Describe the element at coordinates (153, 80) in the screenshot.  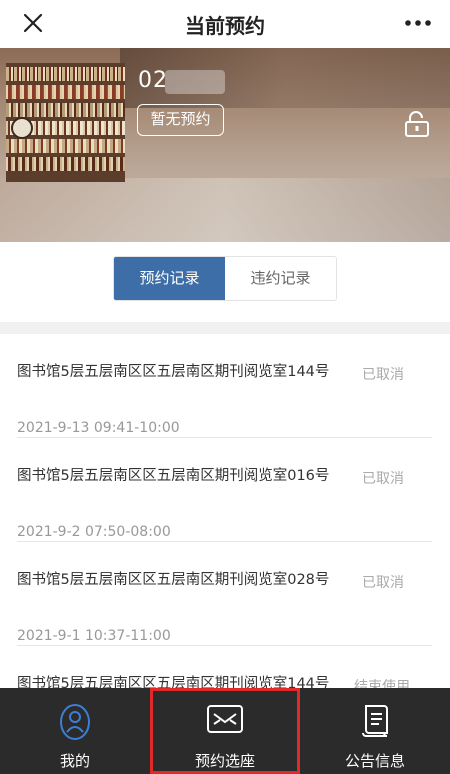
I see `user-id: 02` at that location.